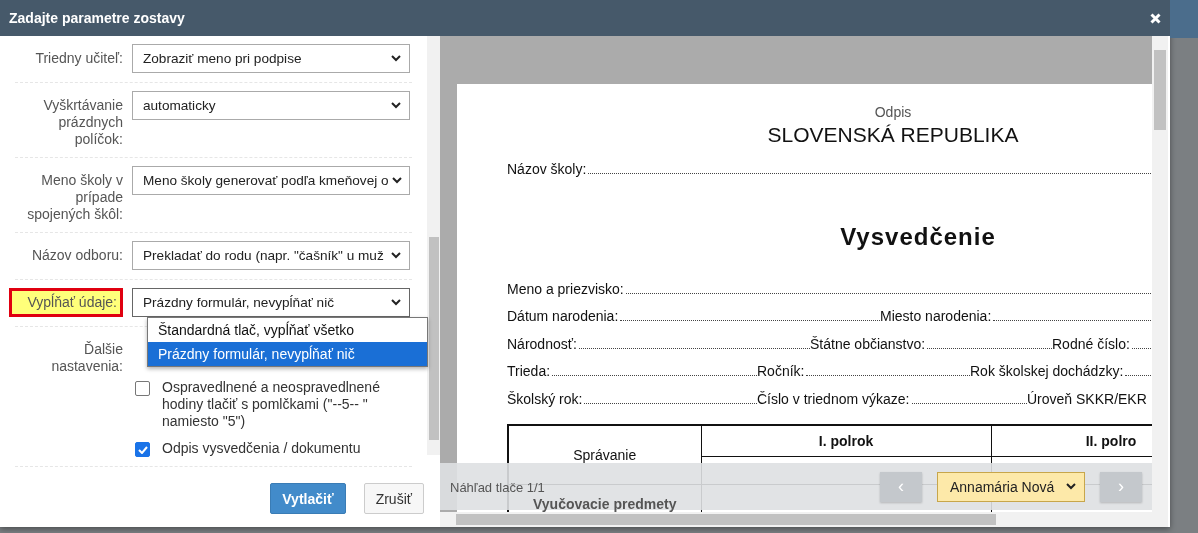 Image resolution: width=1198 pixels, height=533 pixels. I want to click on field-label: Rodné číslo:, so click(1091, 343).